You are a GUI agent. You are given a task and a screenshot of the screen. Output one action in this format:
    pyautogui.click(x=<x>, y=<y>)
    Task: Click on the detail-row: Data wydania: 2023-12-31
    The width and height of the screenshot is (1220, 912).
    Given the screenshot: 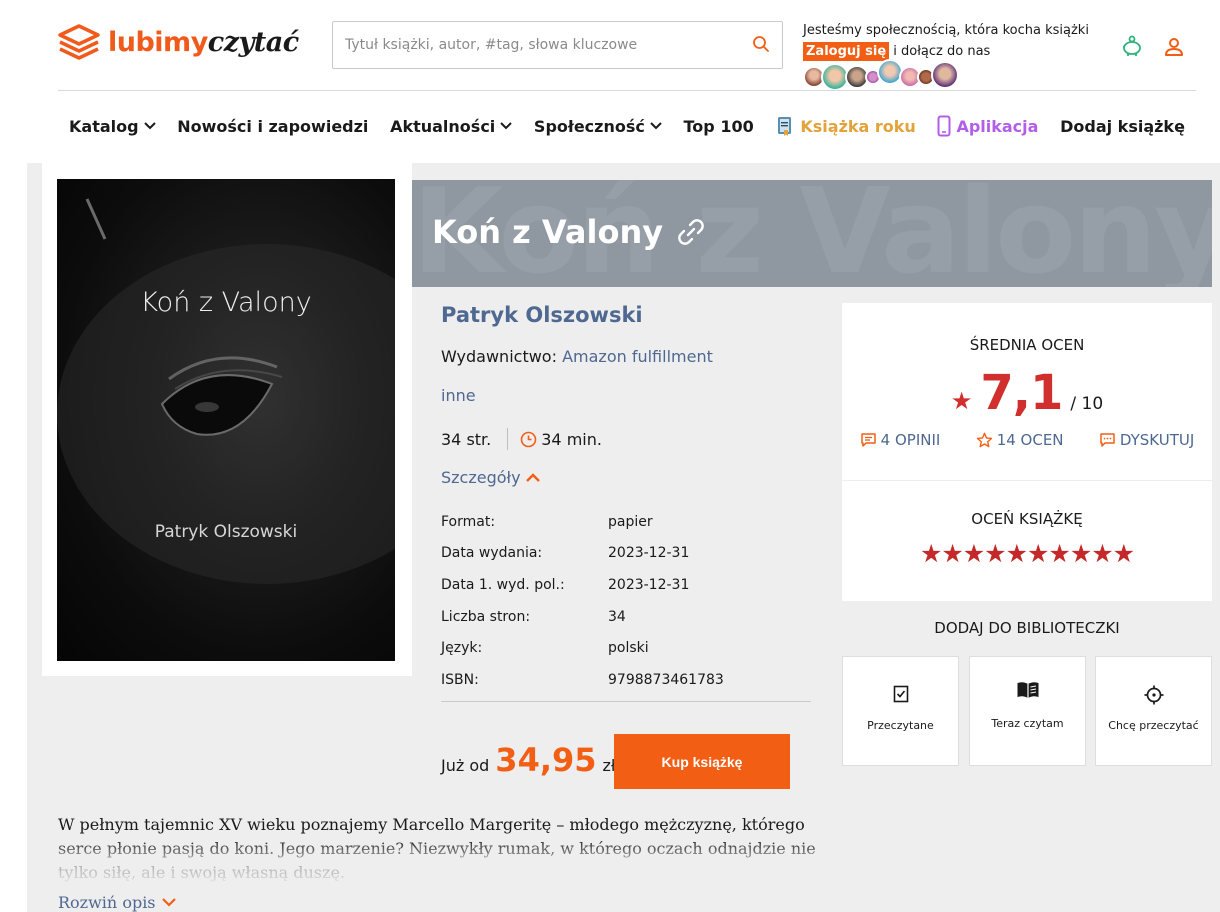 What is the action you would take?
    pyautogui.click(x=626, y=554)
    